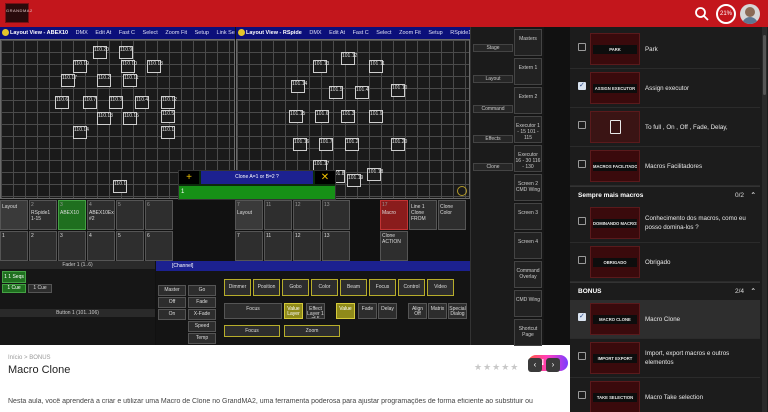 The image size is (768, 412). Describe the element at coordinates (172, 302) in the screenshot. I see `master-cell: Off` at that location.